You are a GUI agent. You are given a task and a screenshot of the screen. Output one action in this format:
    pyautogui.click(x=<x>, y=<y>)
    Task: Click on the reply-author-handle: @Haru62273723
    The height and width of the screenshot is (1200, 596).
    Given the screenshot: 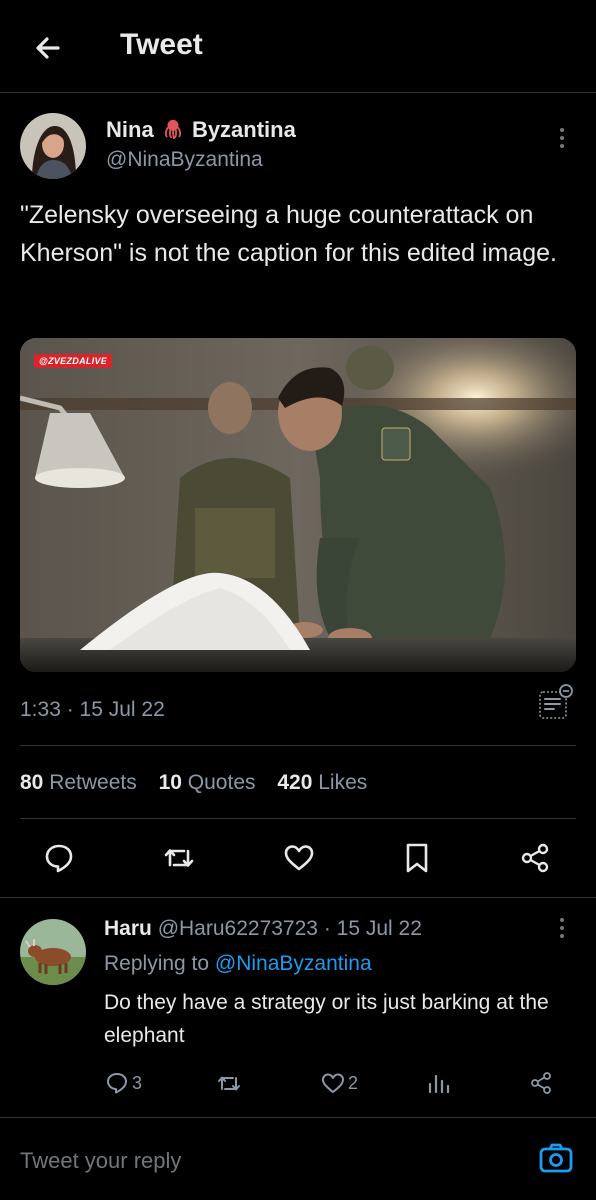 What is the action you would take?
    pyautogui.click(x=238, y=928)
    